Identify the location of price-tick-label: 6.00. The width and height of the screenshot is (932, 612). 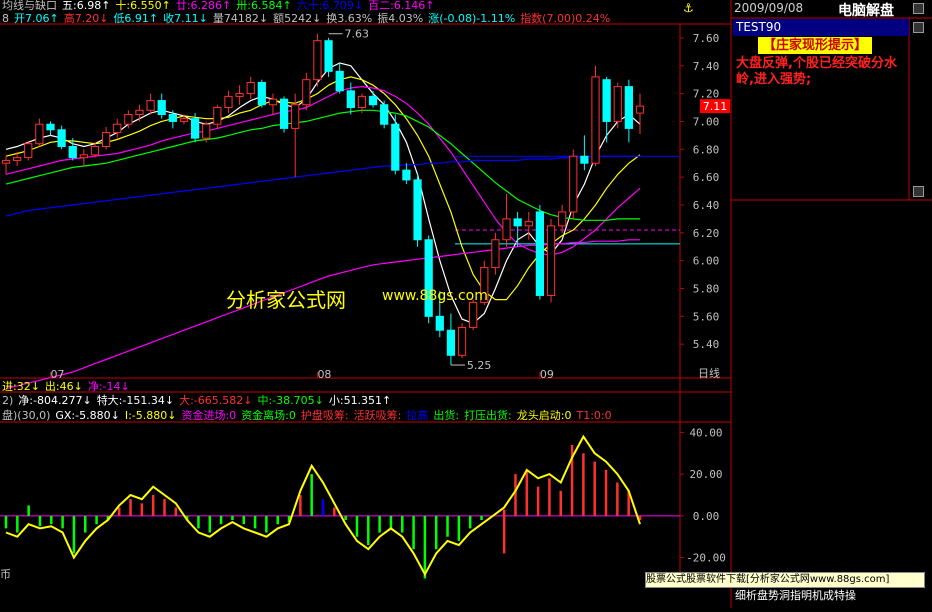
(706, 261).